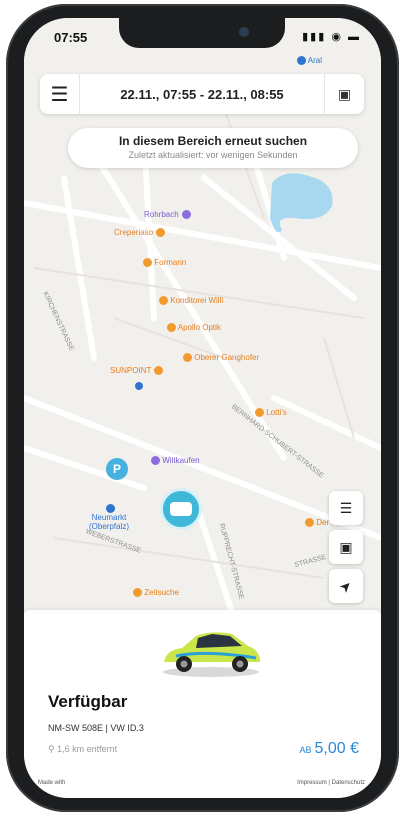 The height and width of the screenshot is (816, 403). I want to click on footer-made-with: Made with, so click(51, 783).